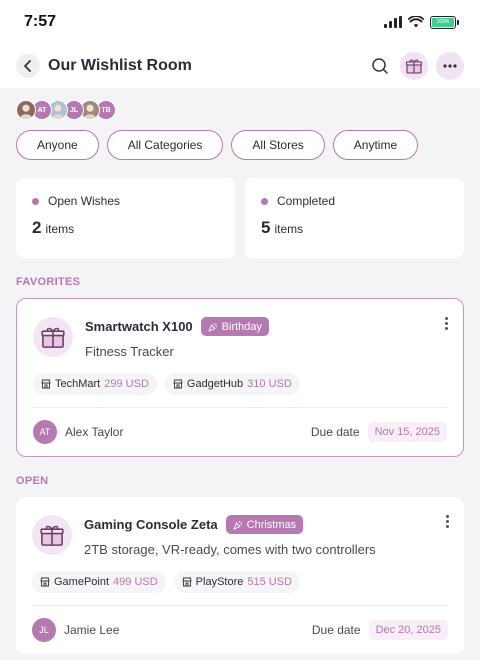 The image size is (480, 660). Describe the element at coordinates (48, 282) in the screenshot. I see `section-favorites: FAVORITES` at that location.